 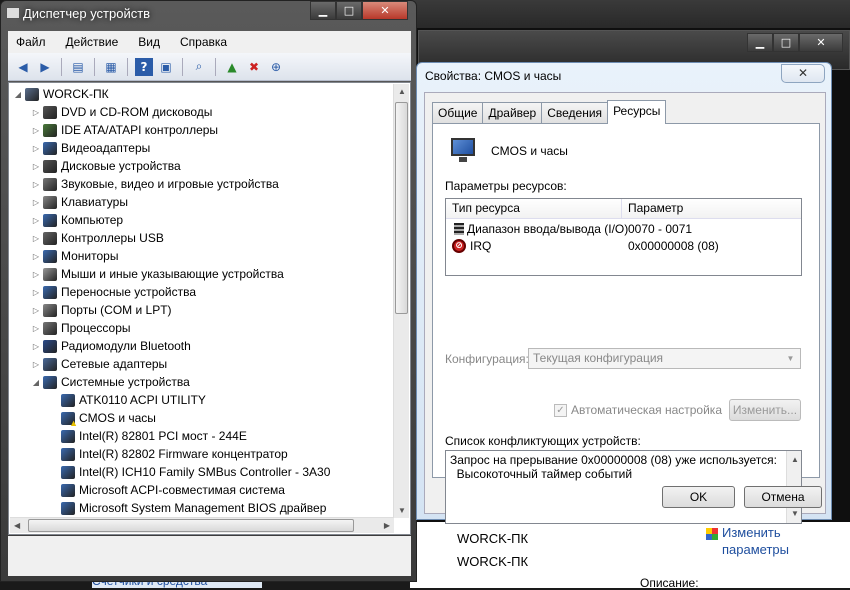 I want to click on configuration-select: Текущая конфигурация ▼, so click(x=664, y=358).